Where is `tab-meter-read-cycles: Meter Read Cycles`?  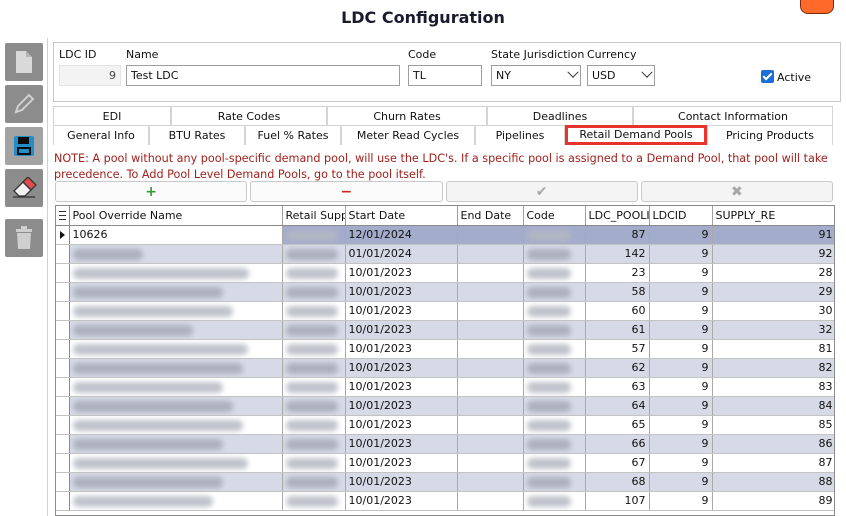
tab-meter-read-cycles: Meter Read Cycles is located at coordinates (408, 135).